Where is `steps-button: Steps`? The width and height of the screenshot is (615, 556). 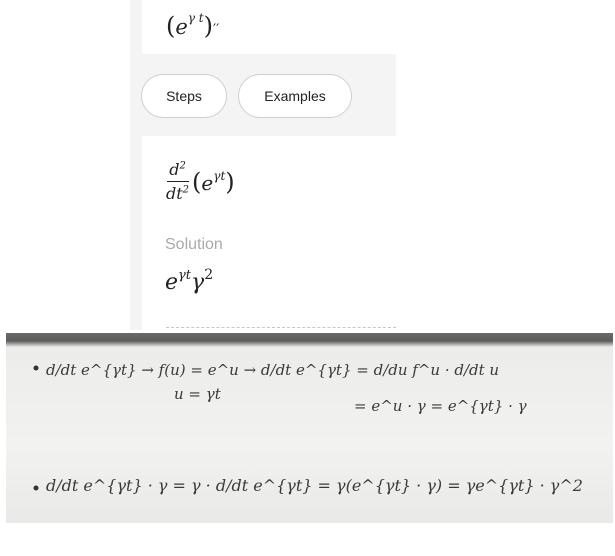
steps-button: Steps is located at coordinates (184, 96).